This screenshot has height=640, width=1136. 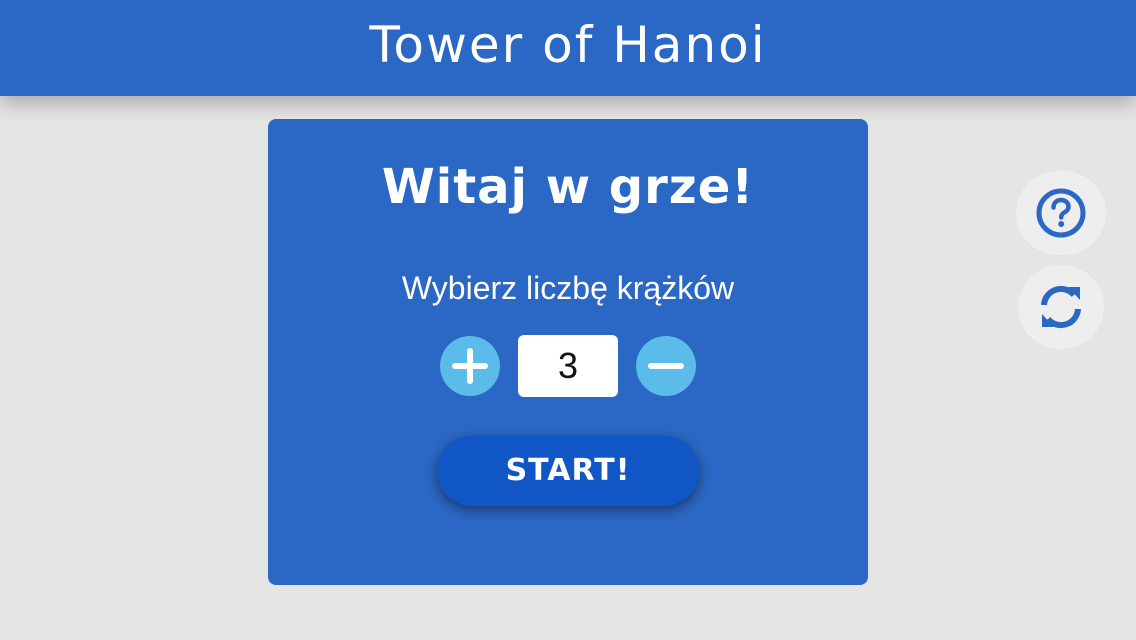 What do you see at coordinates (568, 471) in the screenshot?
I see `start-button: START!` at bounding box center [568, 471].